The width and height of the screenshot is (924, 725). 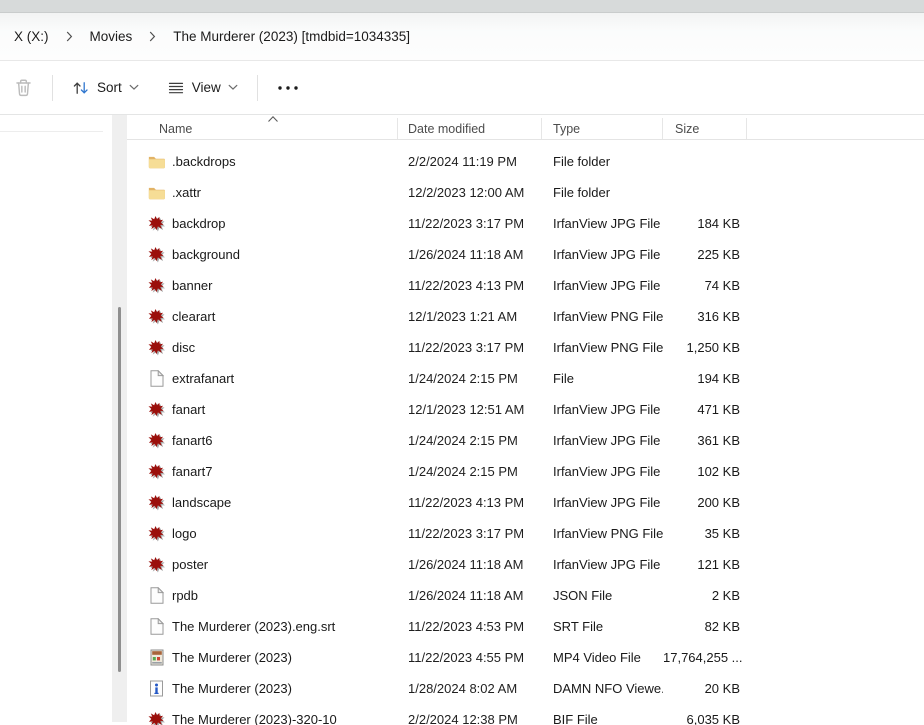 I want to click on file-row: .xattr 12/2/2023 12:00 AM File folder, so click(x=525, y=192).